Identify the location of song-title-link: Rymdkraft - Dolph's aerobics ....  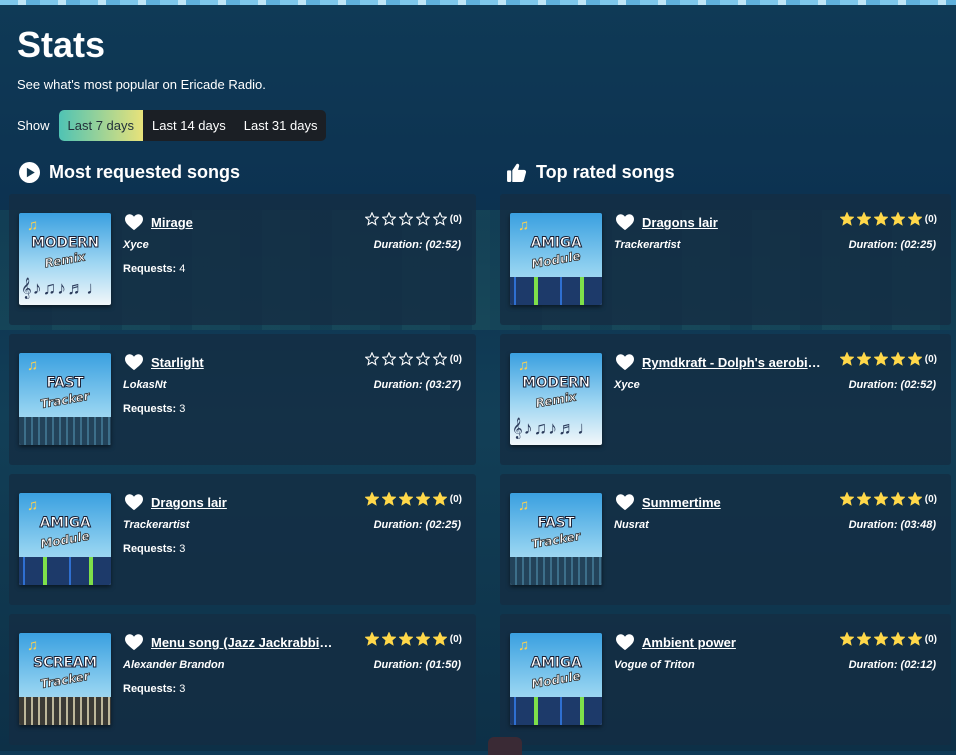
(734, 362).